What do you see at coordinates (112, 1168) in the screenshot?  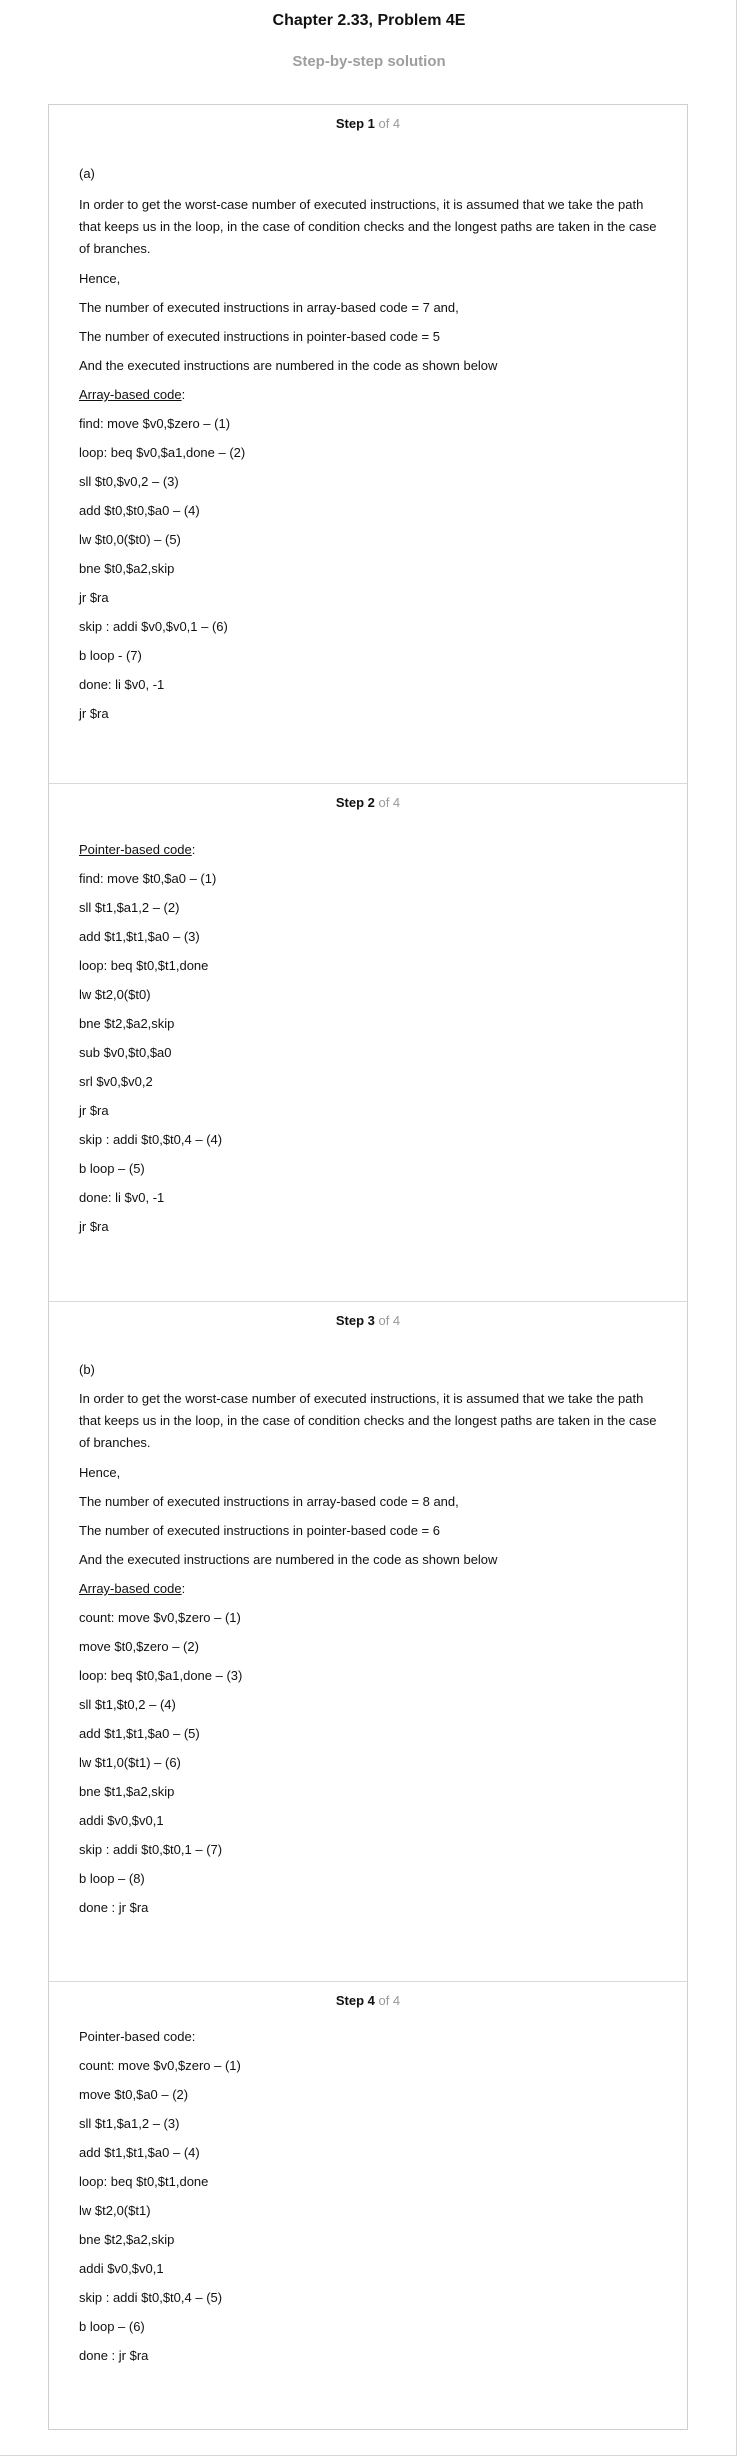 I see `code-line: b loop – (5)` at bounding box center [112, 1168].